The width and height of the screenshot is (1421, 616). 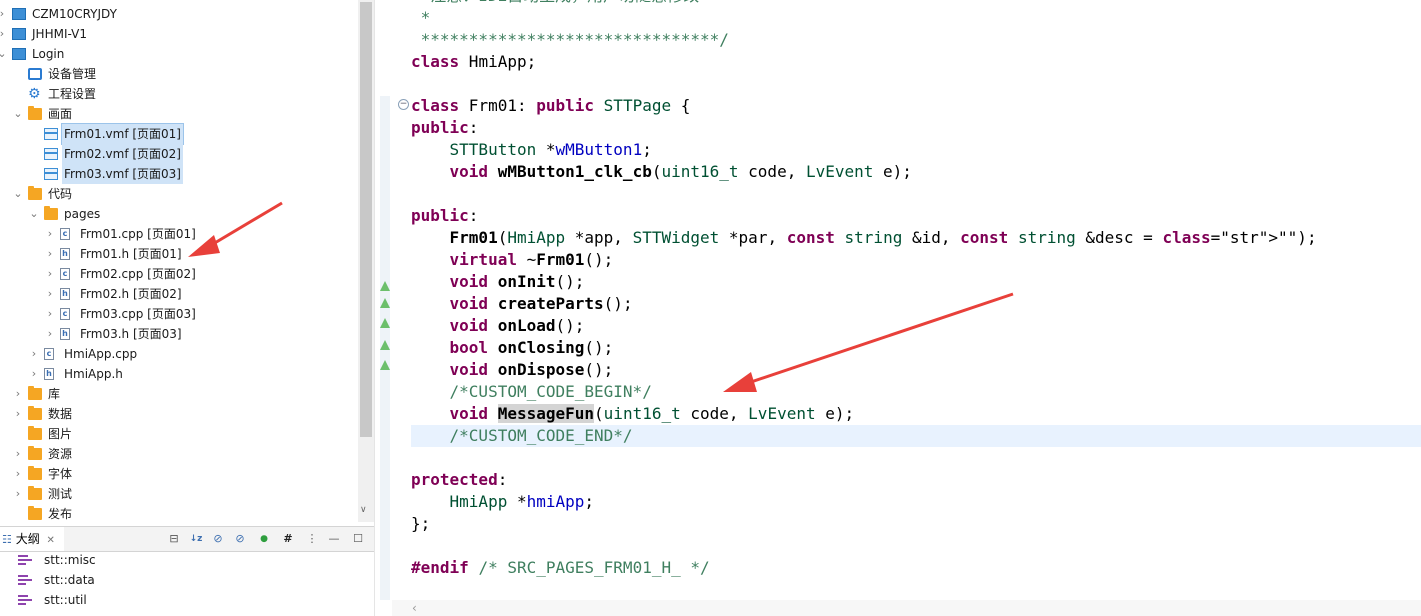 I want to click on tree-item-label: HmiApp.cpp, so click(x=101, y=354).